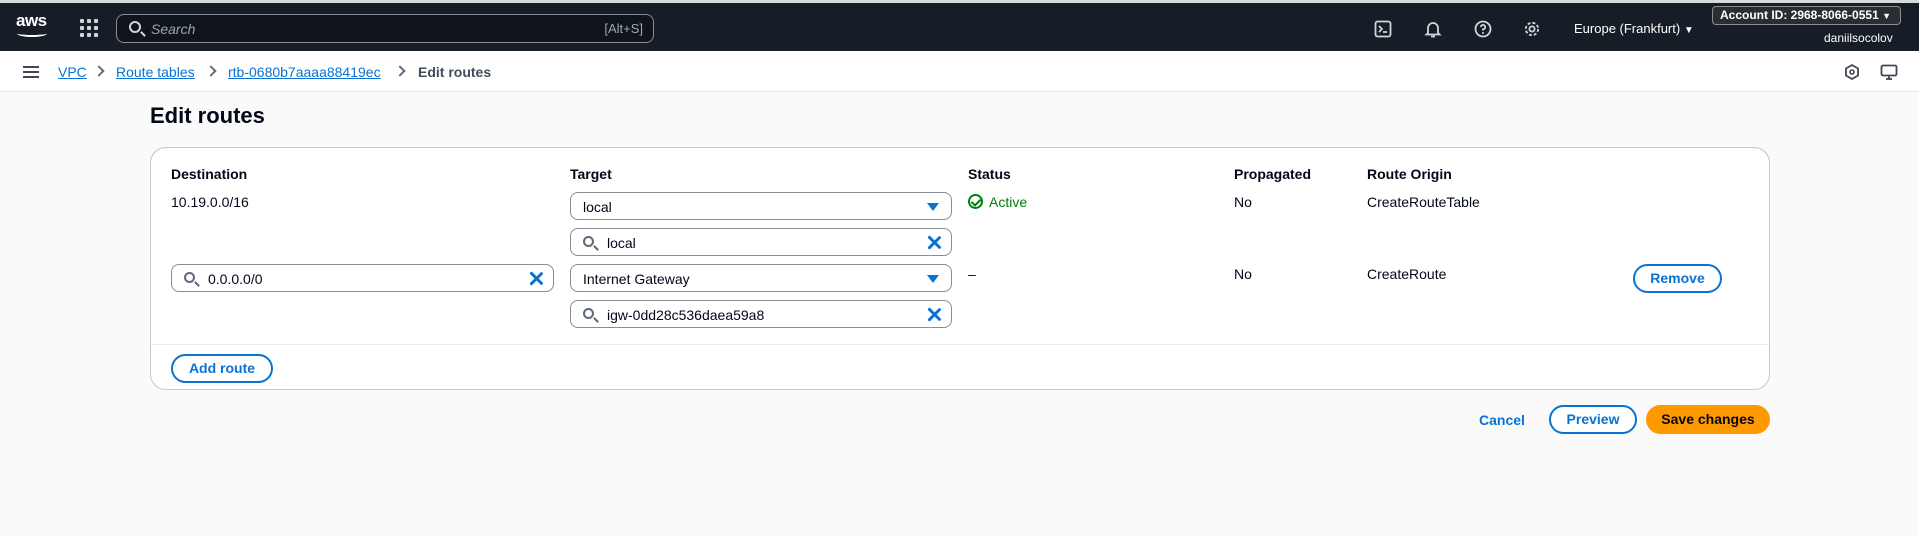 The height and width of the screenshot is (536, 1919). Describe the element at coordinates (32, 33) in the screenshot. I see `logo-smile` at that location.